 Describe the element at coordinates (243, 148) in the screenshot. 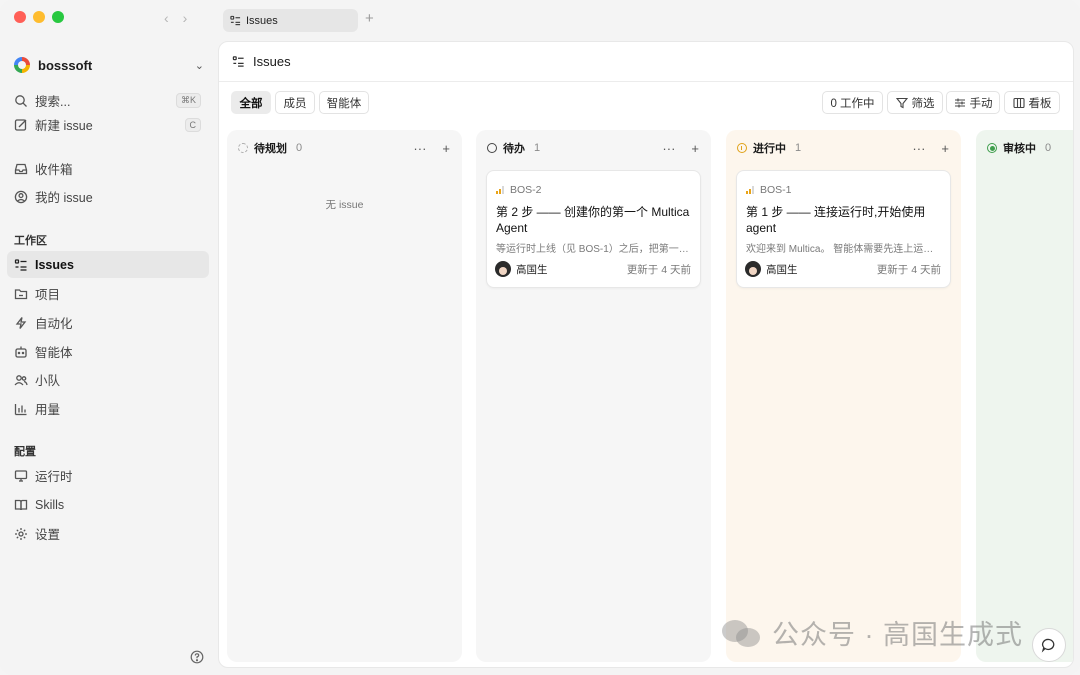

I see `backlog-status-icon` at that location.